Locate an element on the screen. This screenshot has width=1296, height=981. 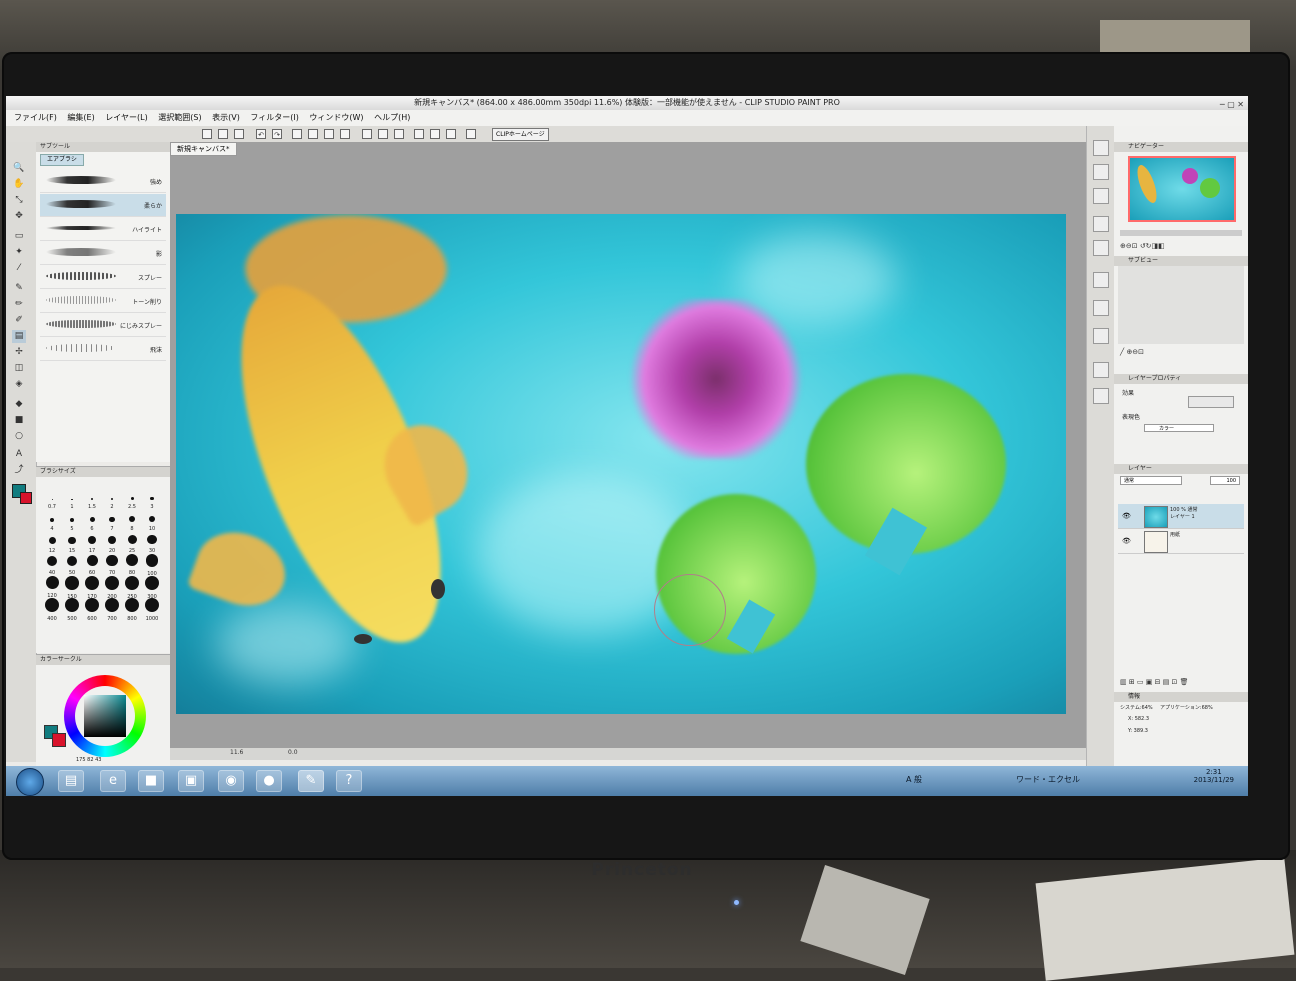
brush-size-option: 400 is located at coordinates (52, 608).